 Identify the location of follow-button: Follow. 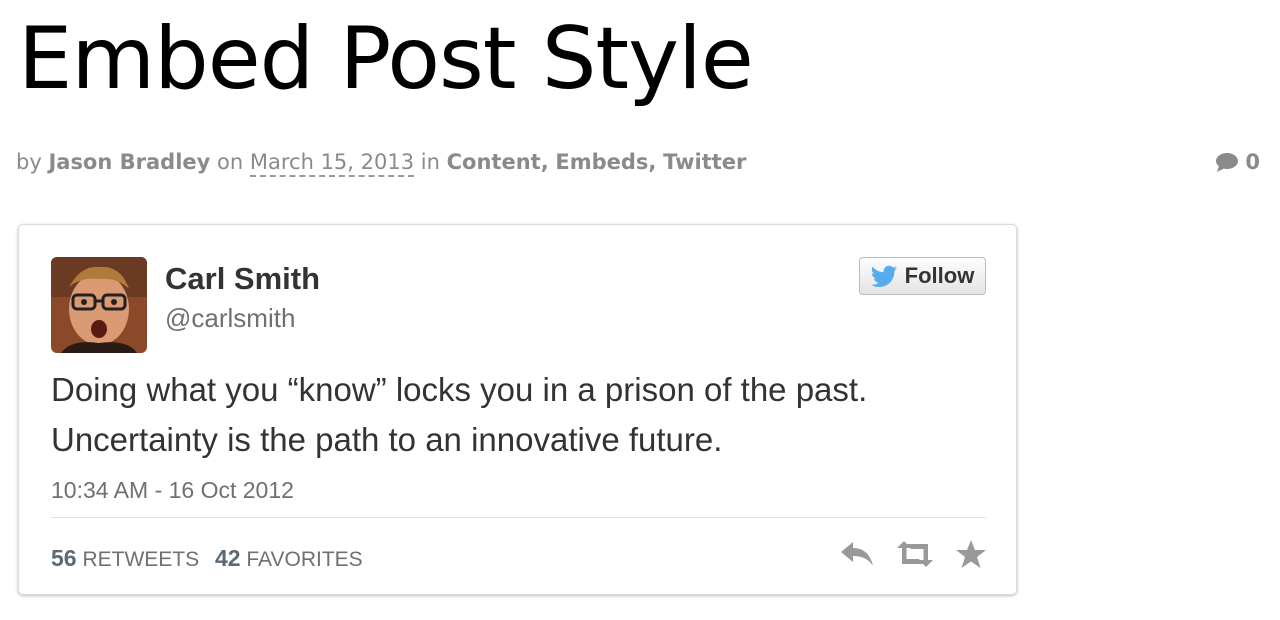
(922, 276).